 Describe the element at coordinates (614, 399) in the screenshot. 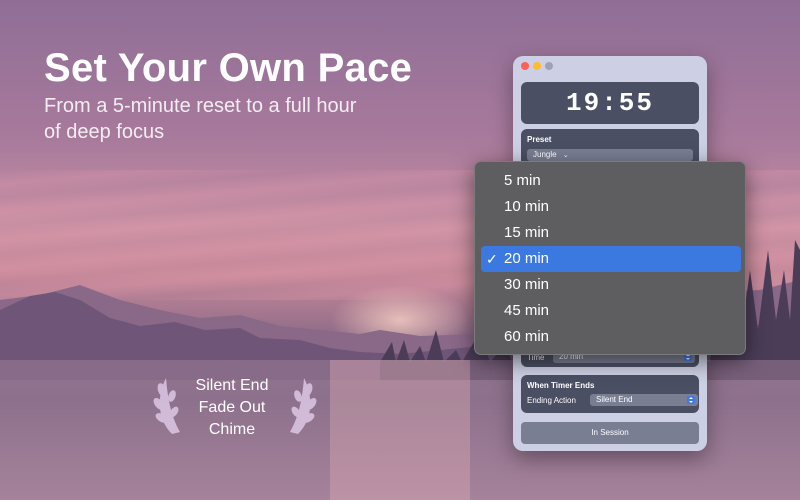

I see `ending-action-value: Silent End` at that location.